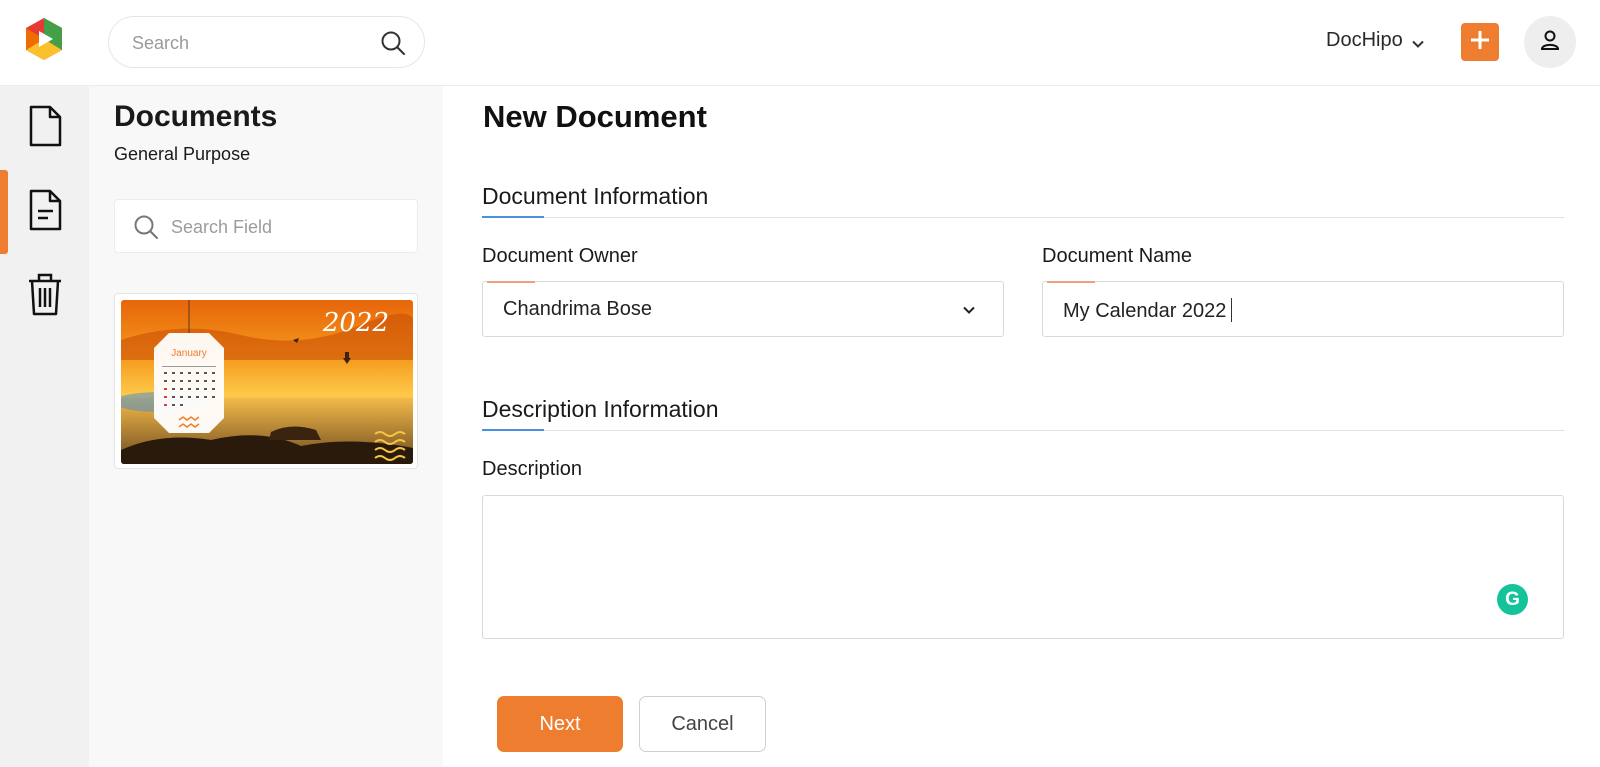 This screenshot has width=1600, height=767. I want to click on user-icon, so click(1550, 42).